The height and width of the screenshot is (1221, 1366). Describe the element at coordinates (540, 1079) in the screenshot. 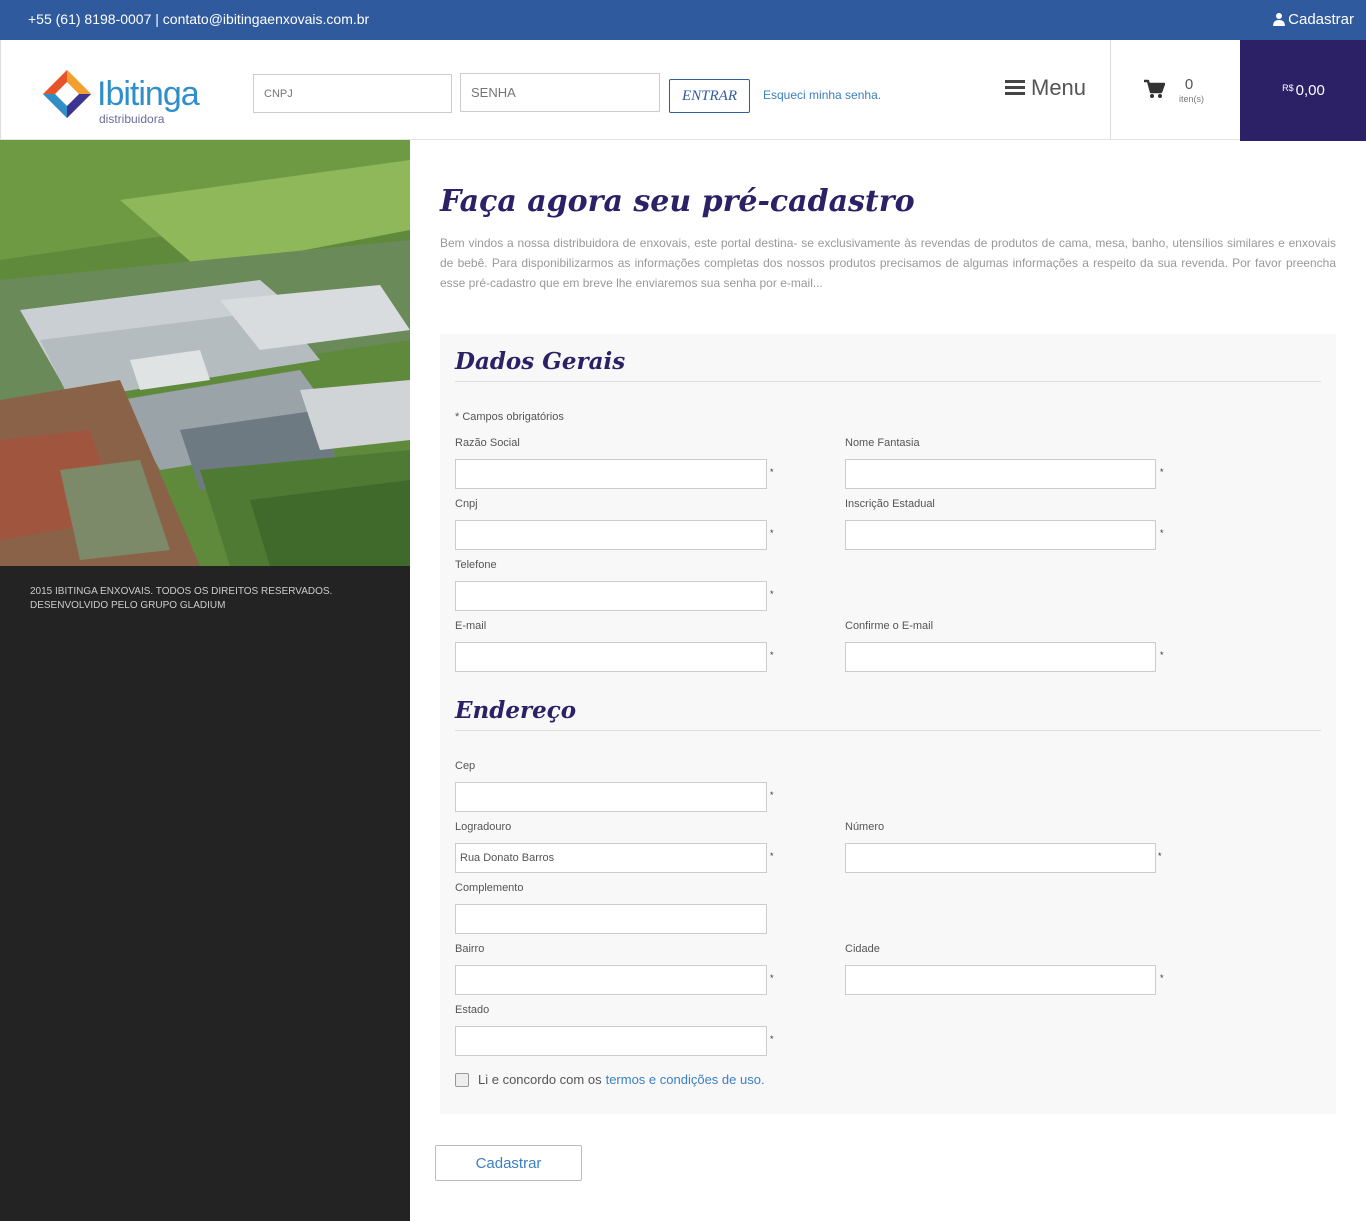

I see `terms-text: Li e concordo com os` at that location.